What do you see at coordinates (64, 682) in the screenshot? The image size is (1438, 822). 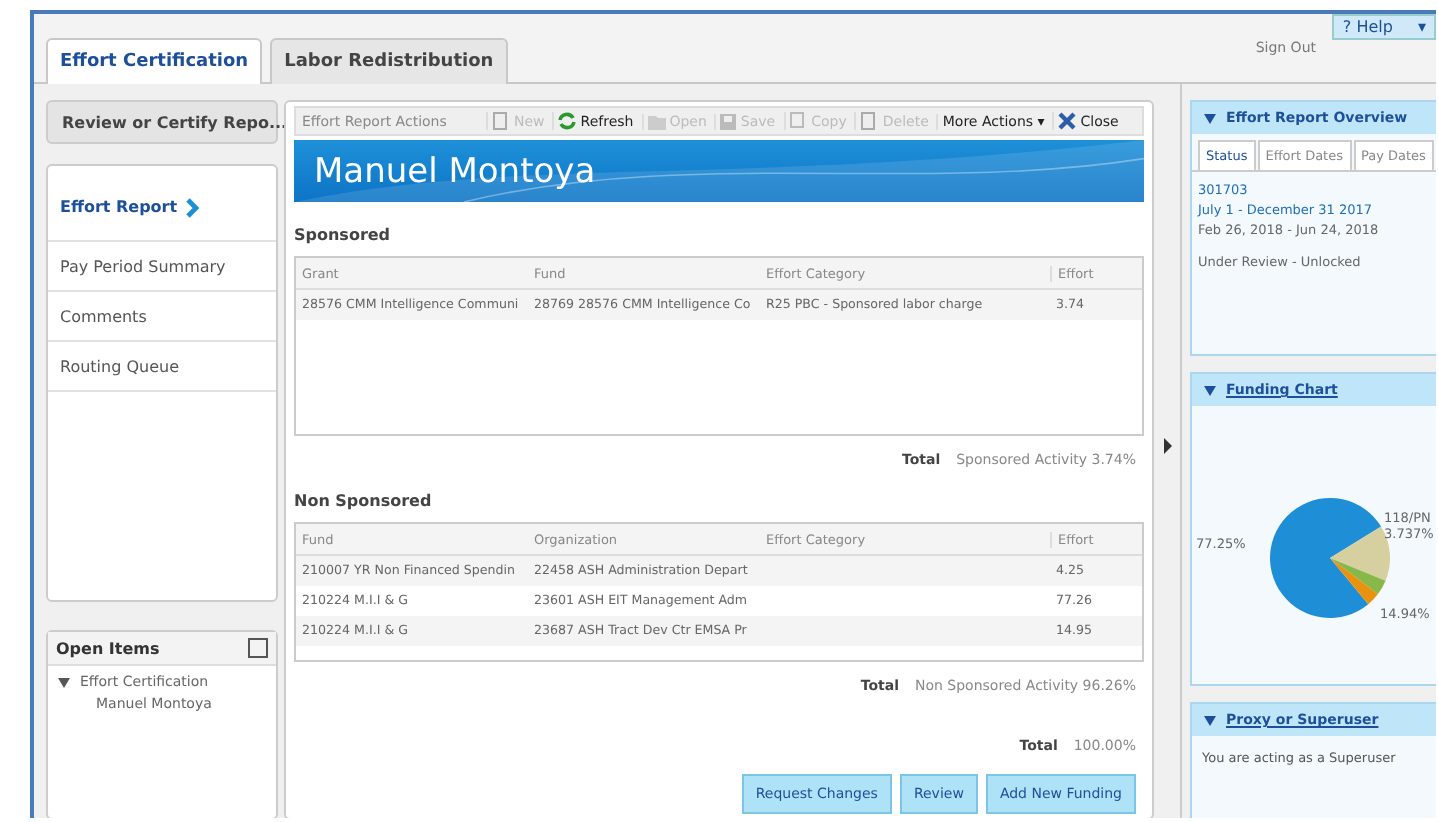 I see `expanded-triangle-icon` at bounding box center [64, 682].